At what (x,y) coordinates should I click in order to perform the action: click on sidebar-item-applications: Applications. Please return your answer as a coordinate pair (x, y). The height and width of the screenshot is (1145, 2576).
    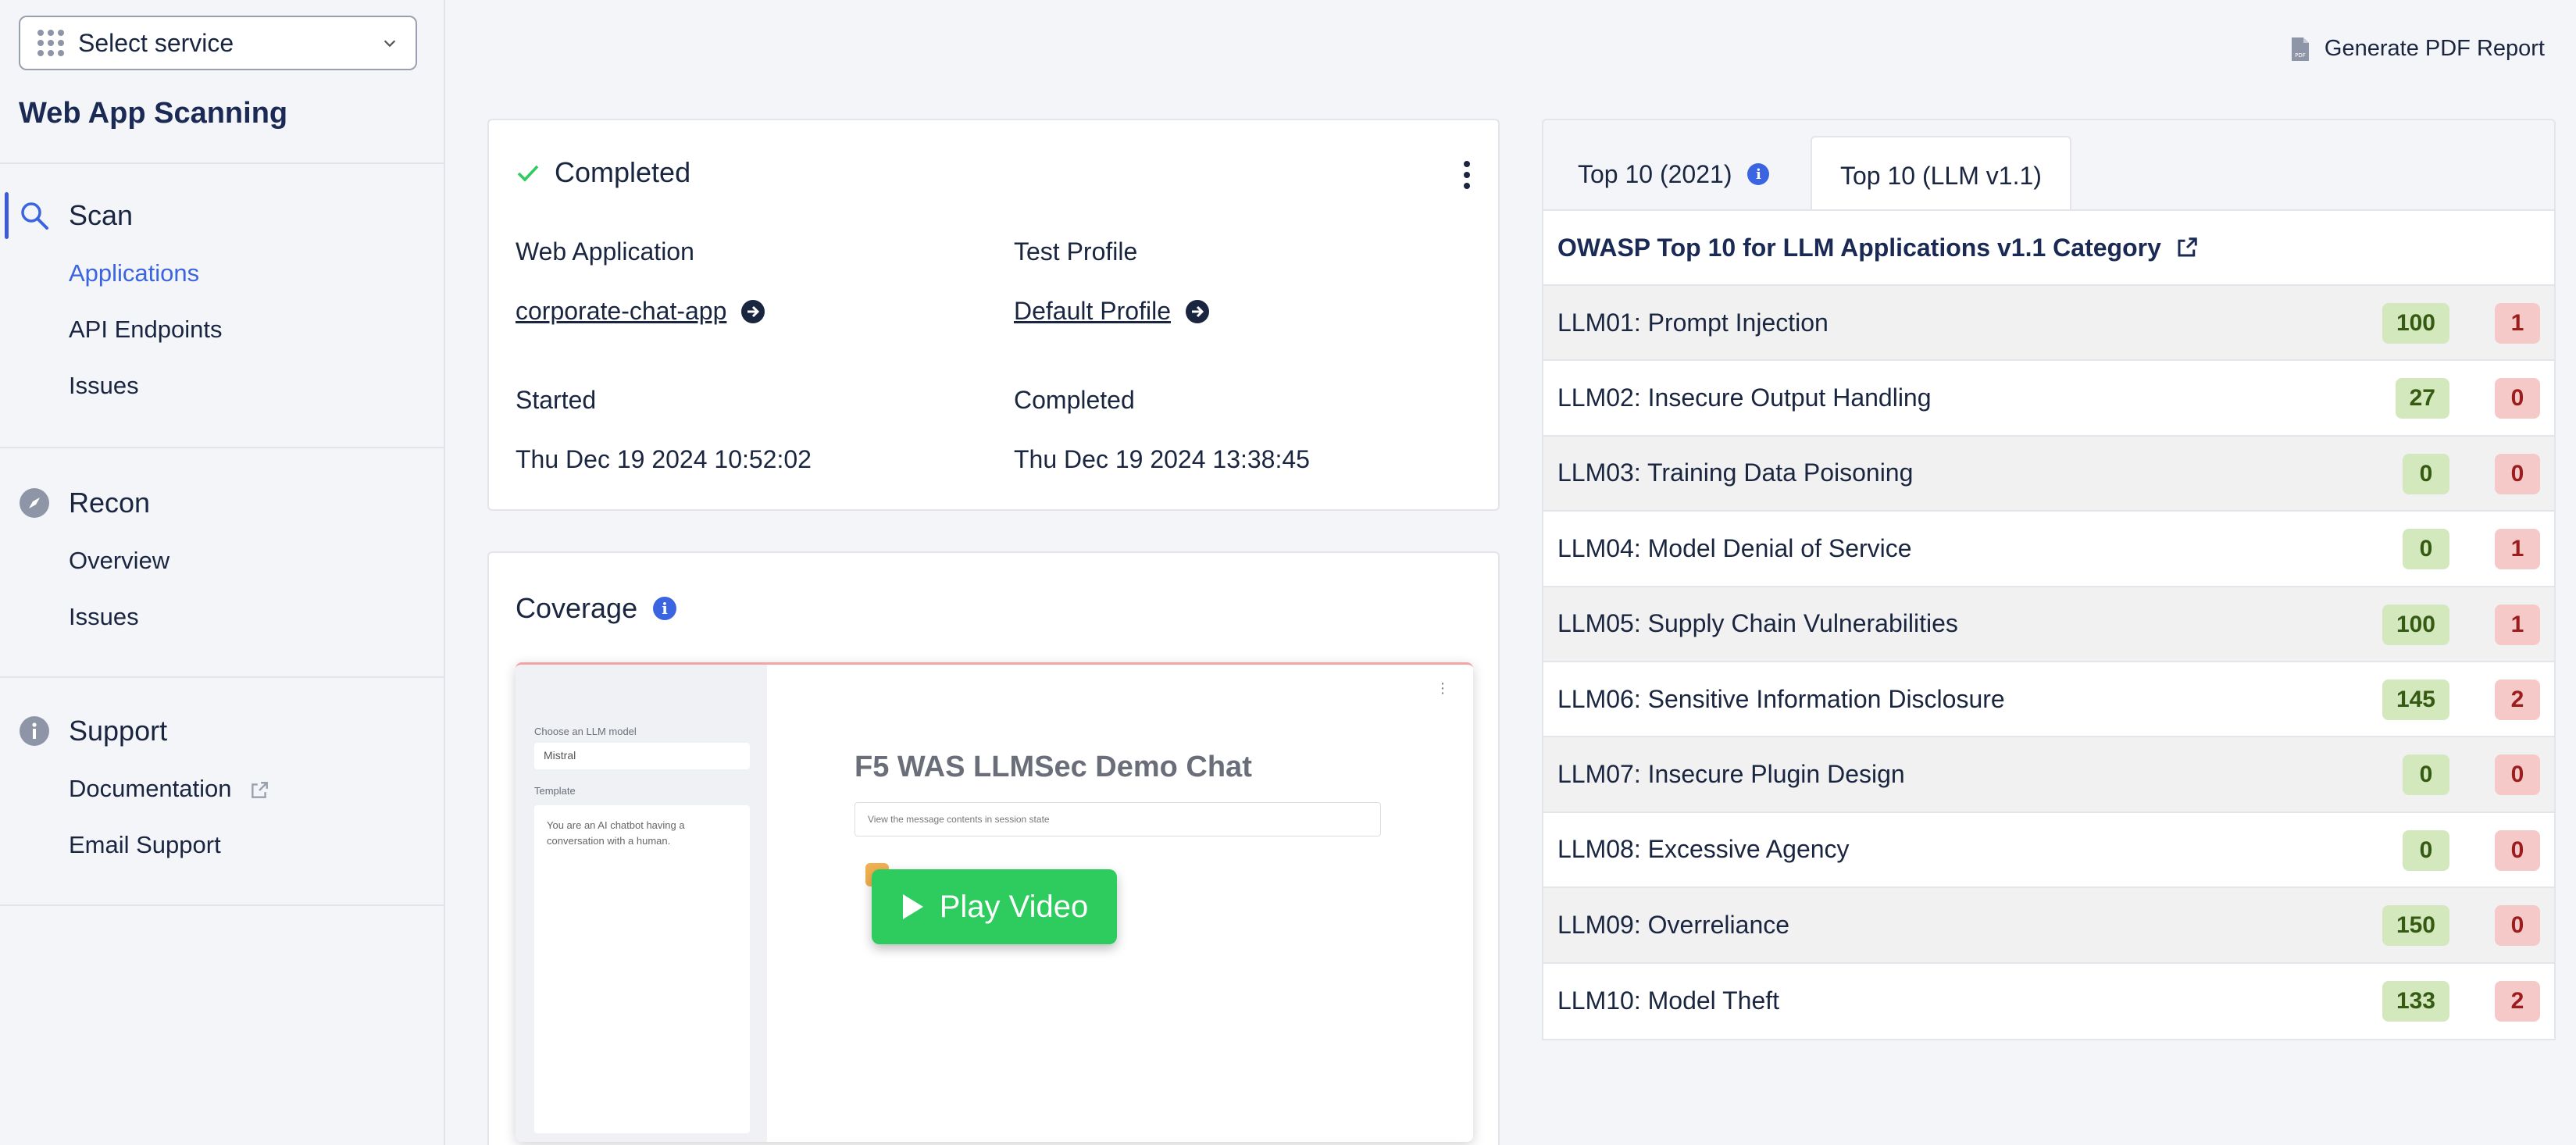
    Looking at the image, I should click on (222, 273).